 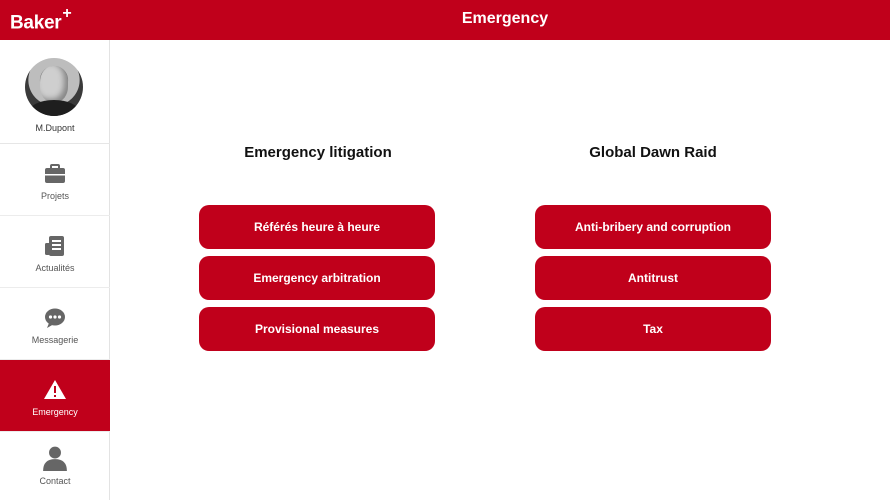 What do you see at coordinates (55, 481) in the screenshot?
I see `sidebar-item-label: Contact` at bounding box center [55, 481].